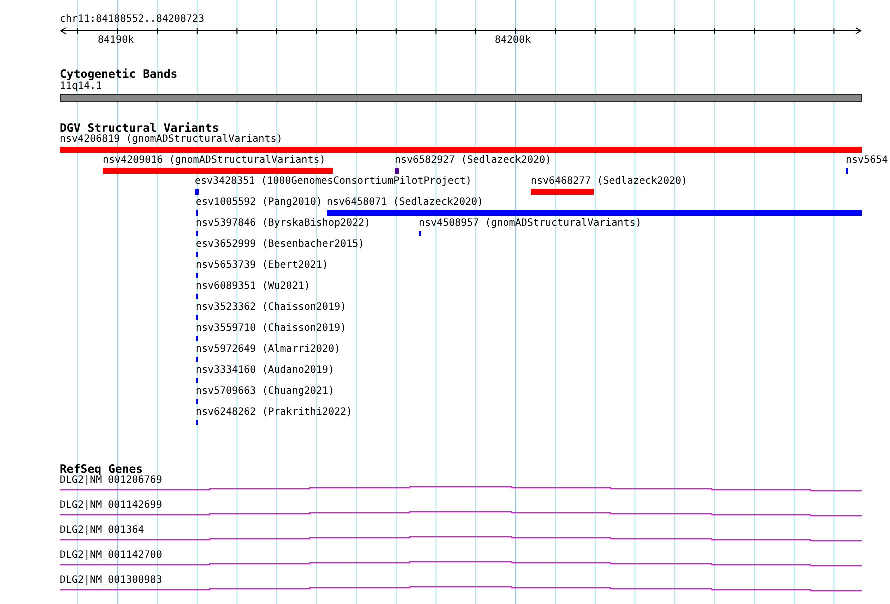  What do you see at coordinates (119, 74) in the screenshot?
I see `track-title: Cytogenetic Bands` at bounding box center [119, 74].